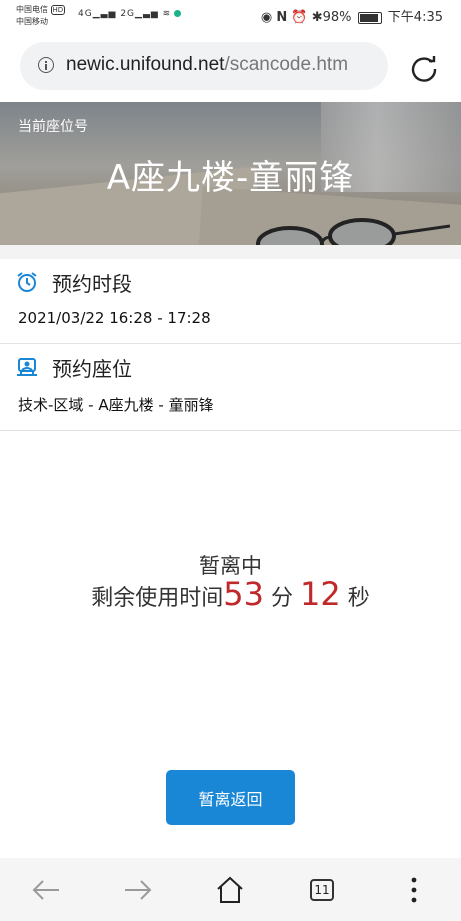 This screenshot has height=921, width=461. What do you see at coordinates (46, 65) in the screenshot?
I see `info-icon` at bounding box center [46, 65].